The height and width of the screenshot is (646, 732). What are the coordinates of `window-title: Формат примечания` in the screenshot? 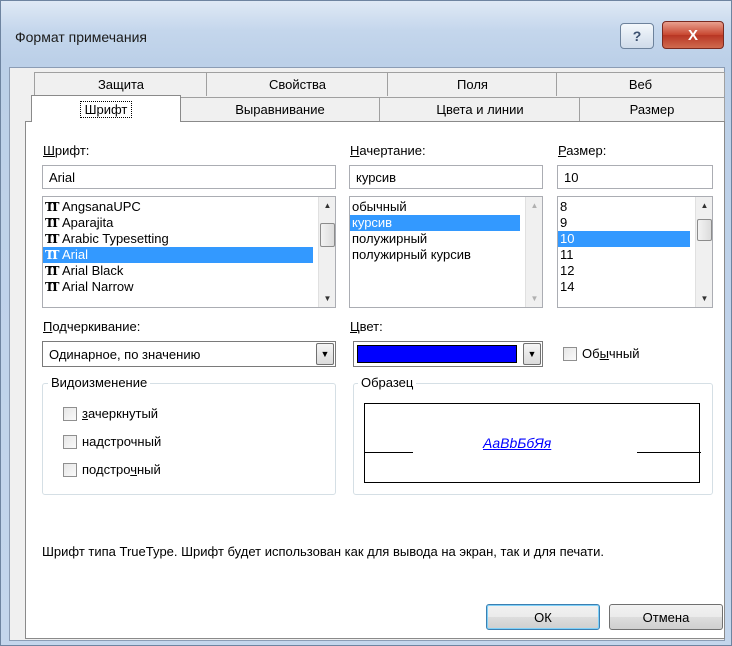 It's located at (81, 37).